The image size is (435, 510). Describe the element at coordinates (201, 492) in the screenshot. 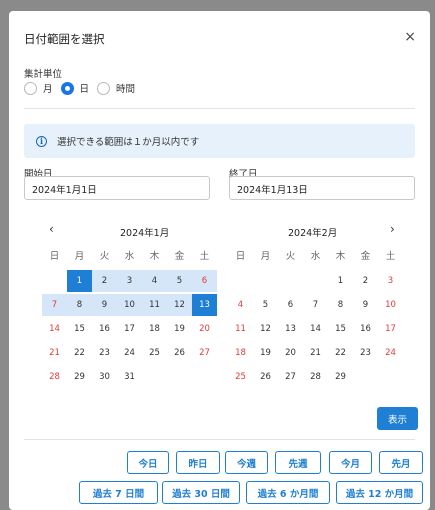

I see `past-30-days-button: 過去 30 日間` at that location.